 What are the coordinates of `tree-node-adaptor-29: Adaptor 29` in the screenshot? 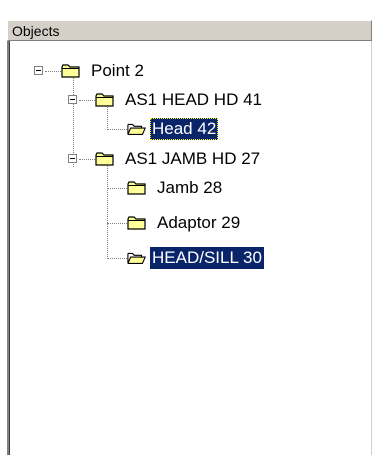 It's located at (184, 223).